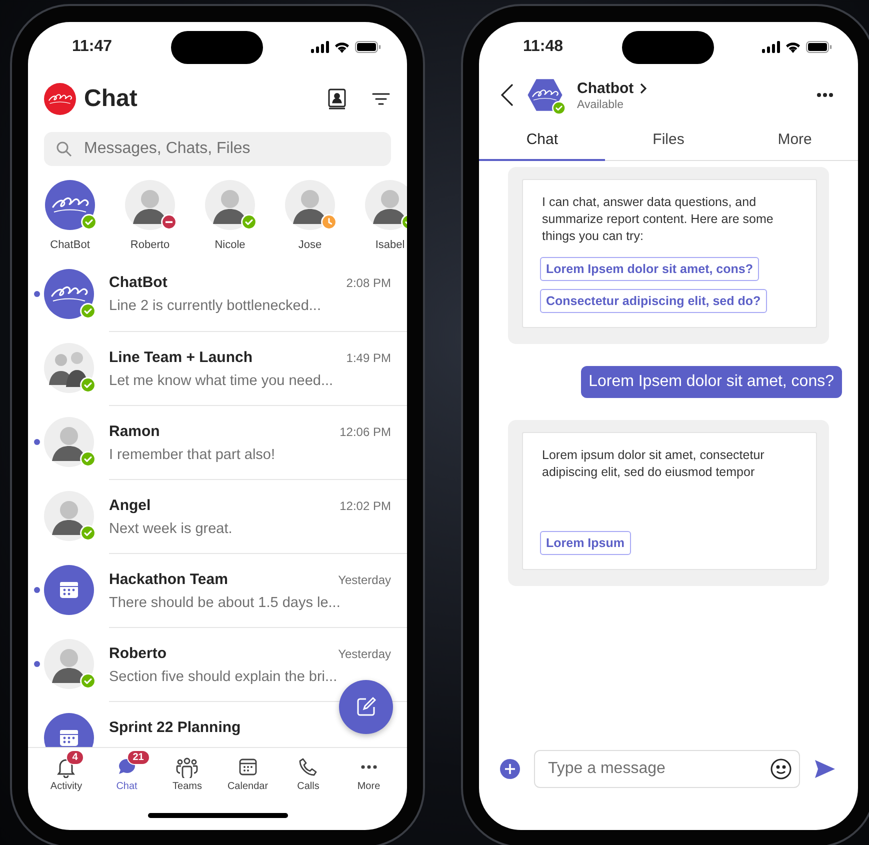 The width and height of the screenshot is (869, 845). I want to click on chat-time: 1:49 PM, so click(368, 357).